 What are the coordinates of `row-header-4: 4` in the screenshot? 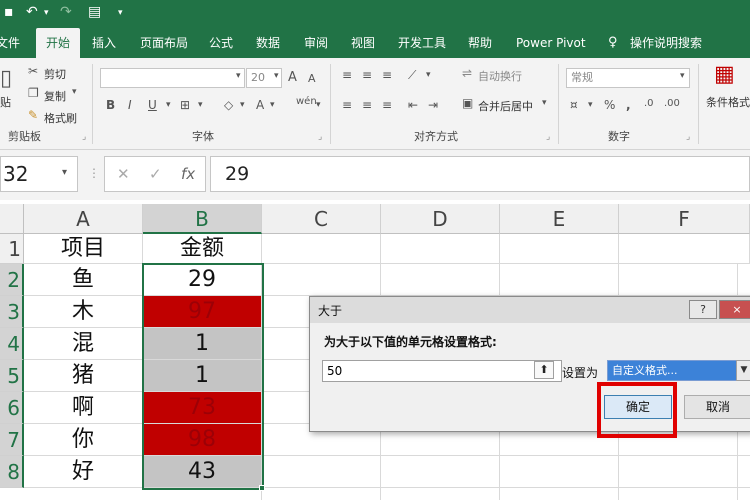 It's located at (12, 344).